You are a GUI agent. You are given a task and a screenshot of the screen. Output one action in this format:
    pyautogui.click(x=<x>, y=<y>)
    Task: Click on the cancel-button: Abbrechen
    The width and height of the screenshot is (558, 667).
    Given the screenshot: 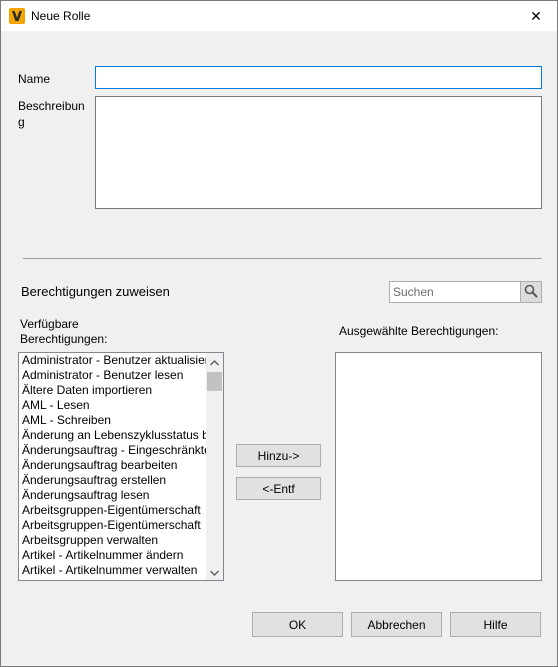 What is the action you would take?
    pyautogui.click(x=396, y=624)
    